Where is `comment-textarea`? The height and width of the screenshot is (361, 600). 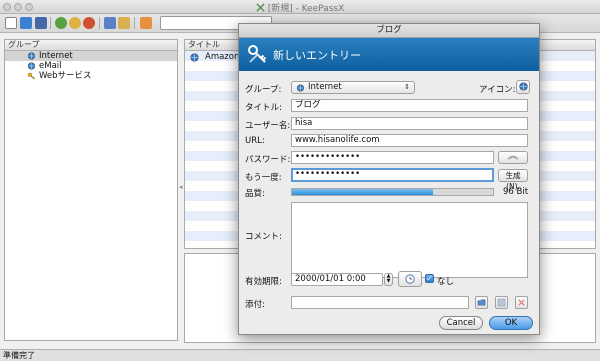 comment-textarea is located at coordinates (409, 240).